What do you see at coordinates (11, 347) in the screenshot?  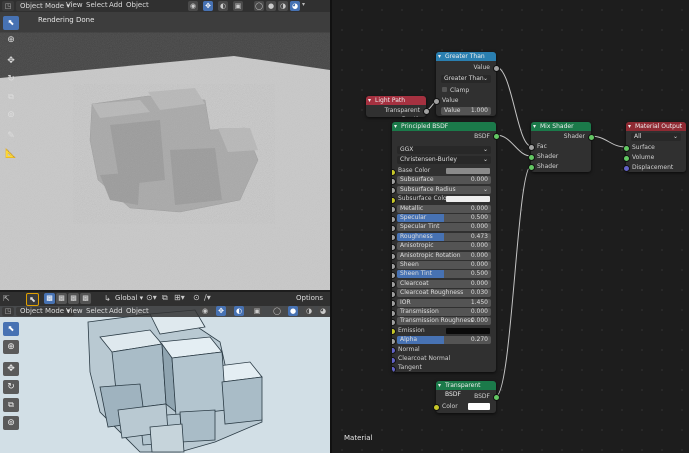 I see `cursor-tool-icon: ⊕` at bounding box center [11, 347].